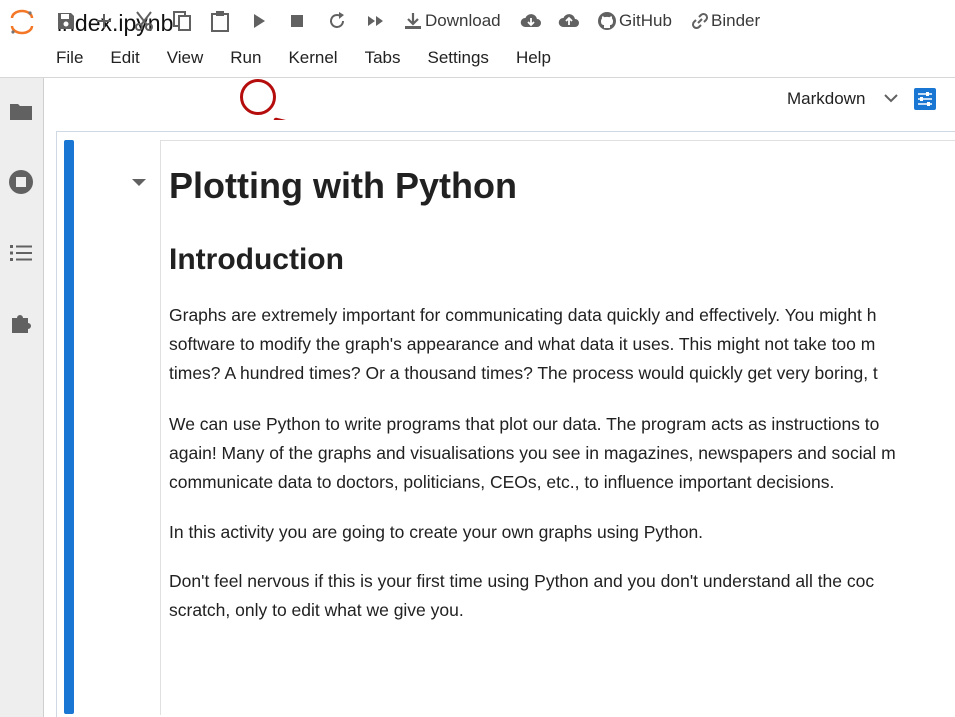  I want to click on collapse-heading-icon, so click(139, 183).